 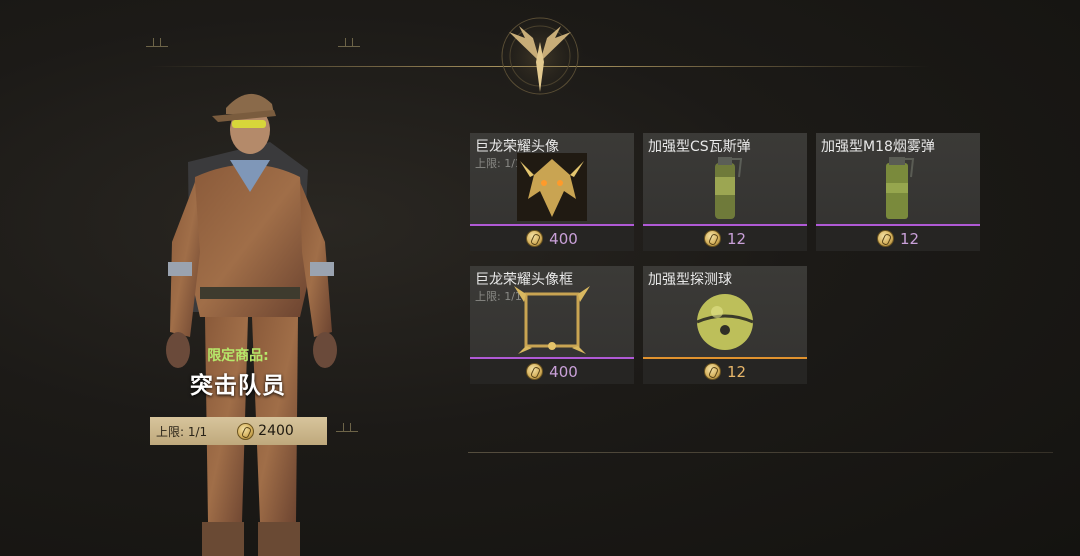 I want to click on item-card-m18-smoke-grenade: 加强型M18烟雾弹 12, so click(x=898, y=192).